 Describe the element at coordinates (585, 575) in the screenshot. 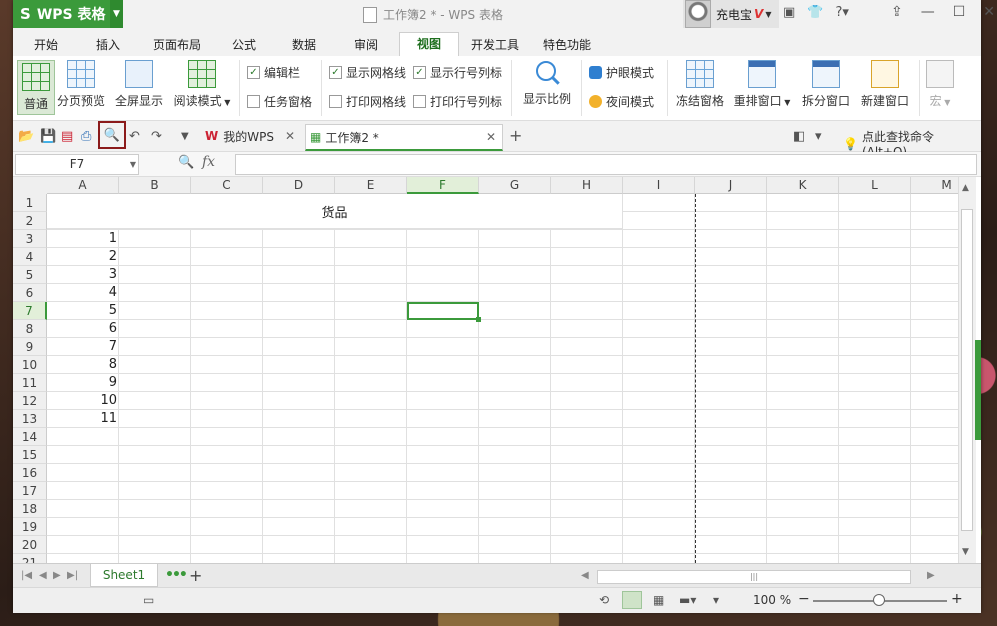

I see `scroll-left-icon: ◀` at that location.